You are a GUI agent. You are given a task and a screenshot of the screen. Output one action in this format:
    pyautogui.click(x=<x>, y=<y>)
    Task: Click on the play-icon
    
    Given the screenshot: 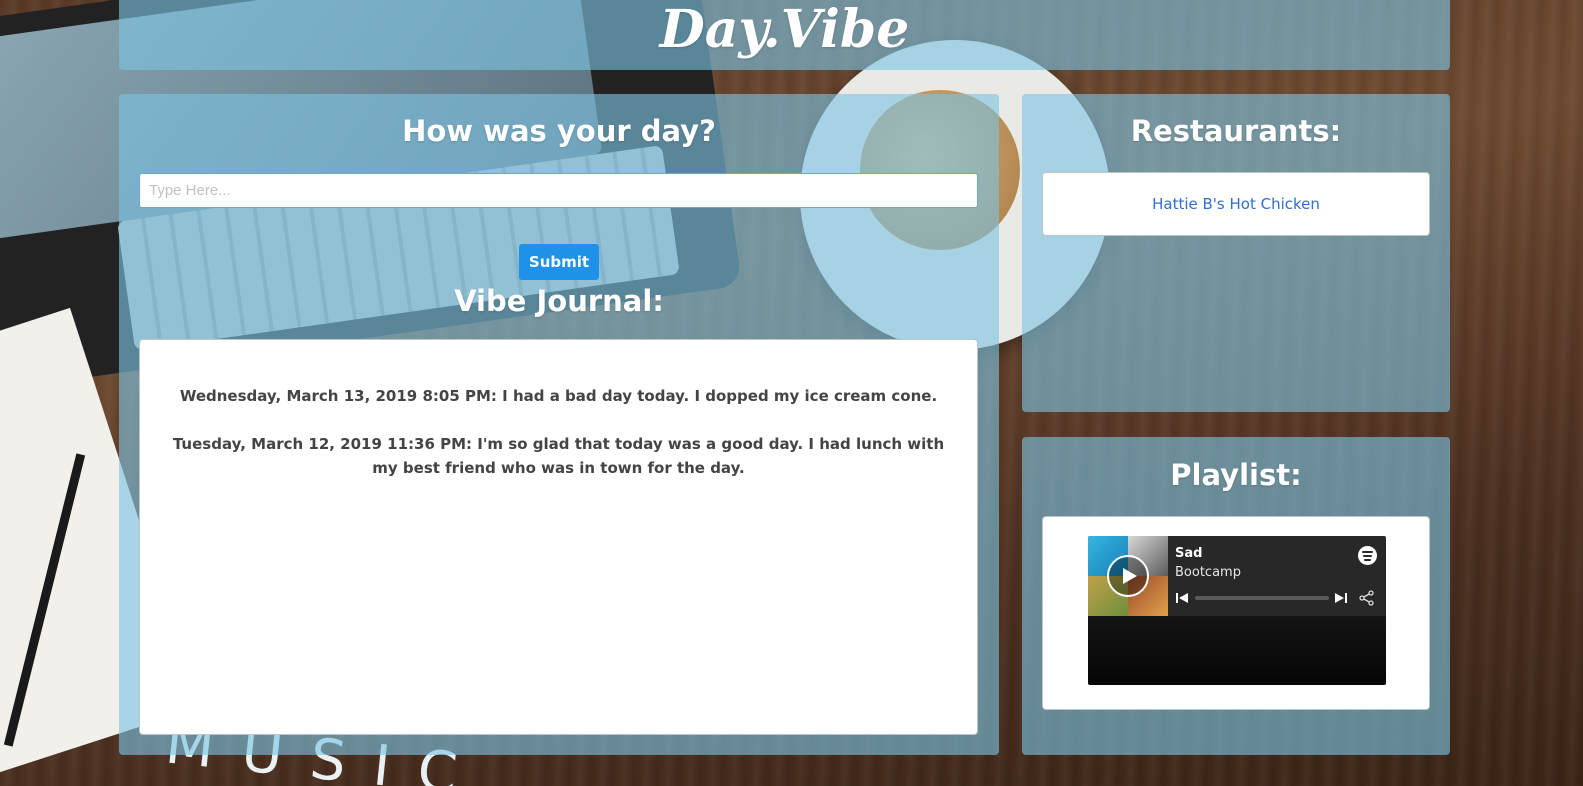 What is the action you would take?
    pyautogui.click(x=1129, y=576)
    